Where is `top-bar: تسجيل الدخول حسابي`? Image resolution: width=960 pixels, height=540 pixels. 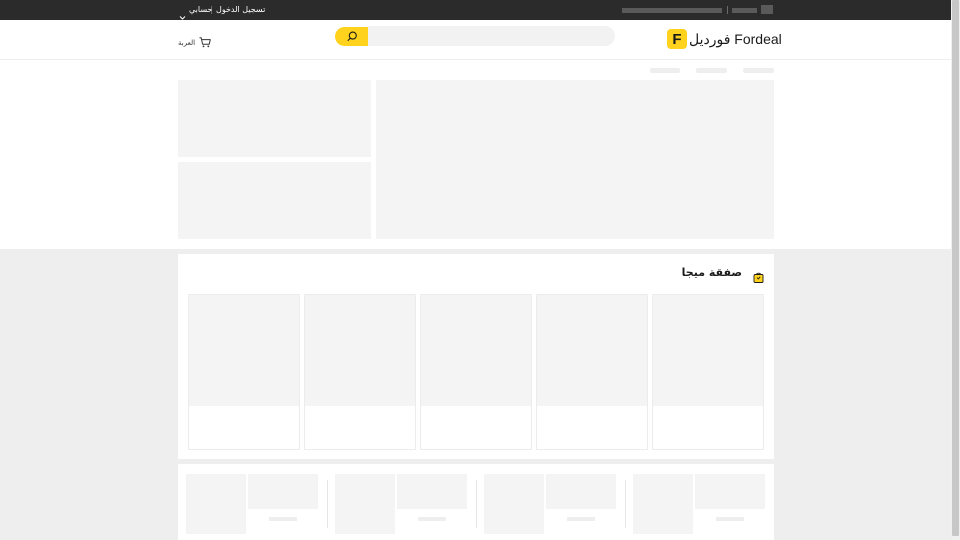 top-bar: تسجيل الدخول حسابي is located at coordinates (475, 10).